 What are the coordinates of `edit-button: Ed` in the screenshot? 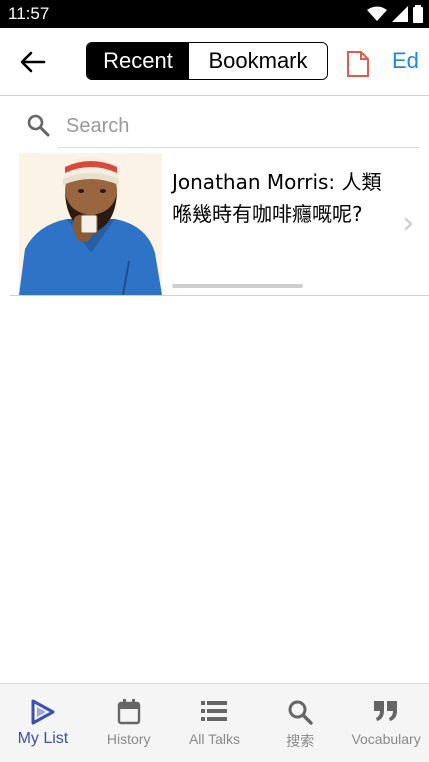 It's located at (405, 61).